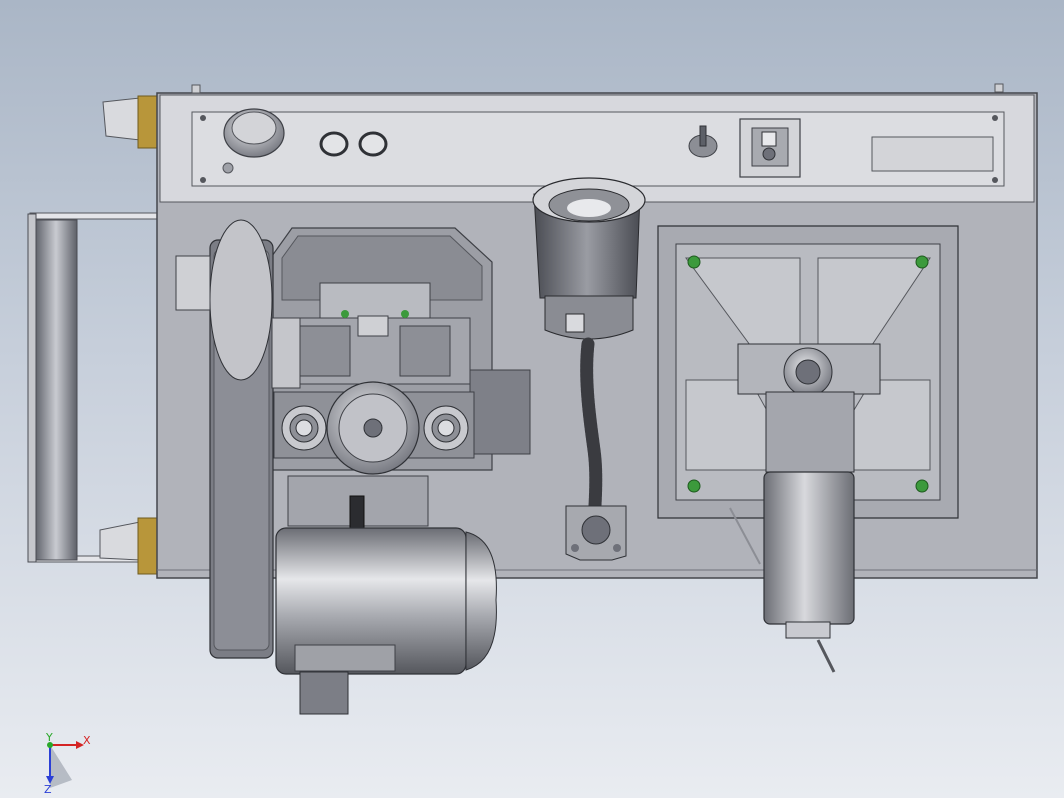  Describe the element at coordinates (94, 387) in the screenshot. I see `roller-assembly` at that location.